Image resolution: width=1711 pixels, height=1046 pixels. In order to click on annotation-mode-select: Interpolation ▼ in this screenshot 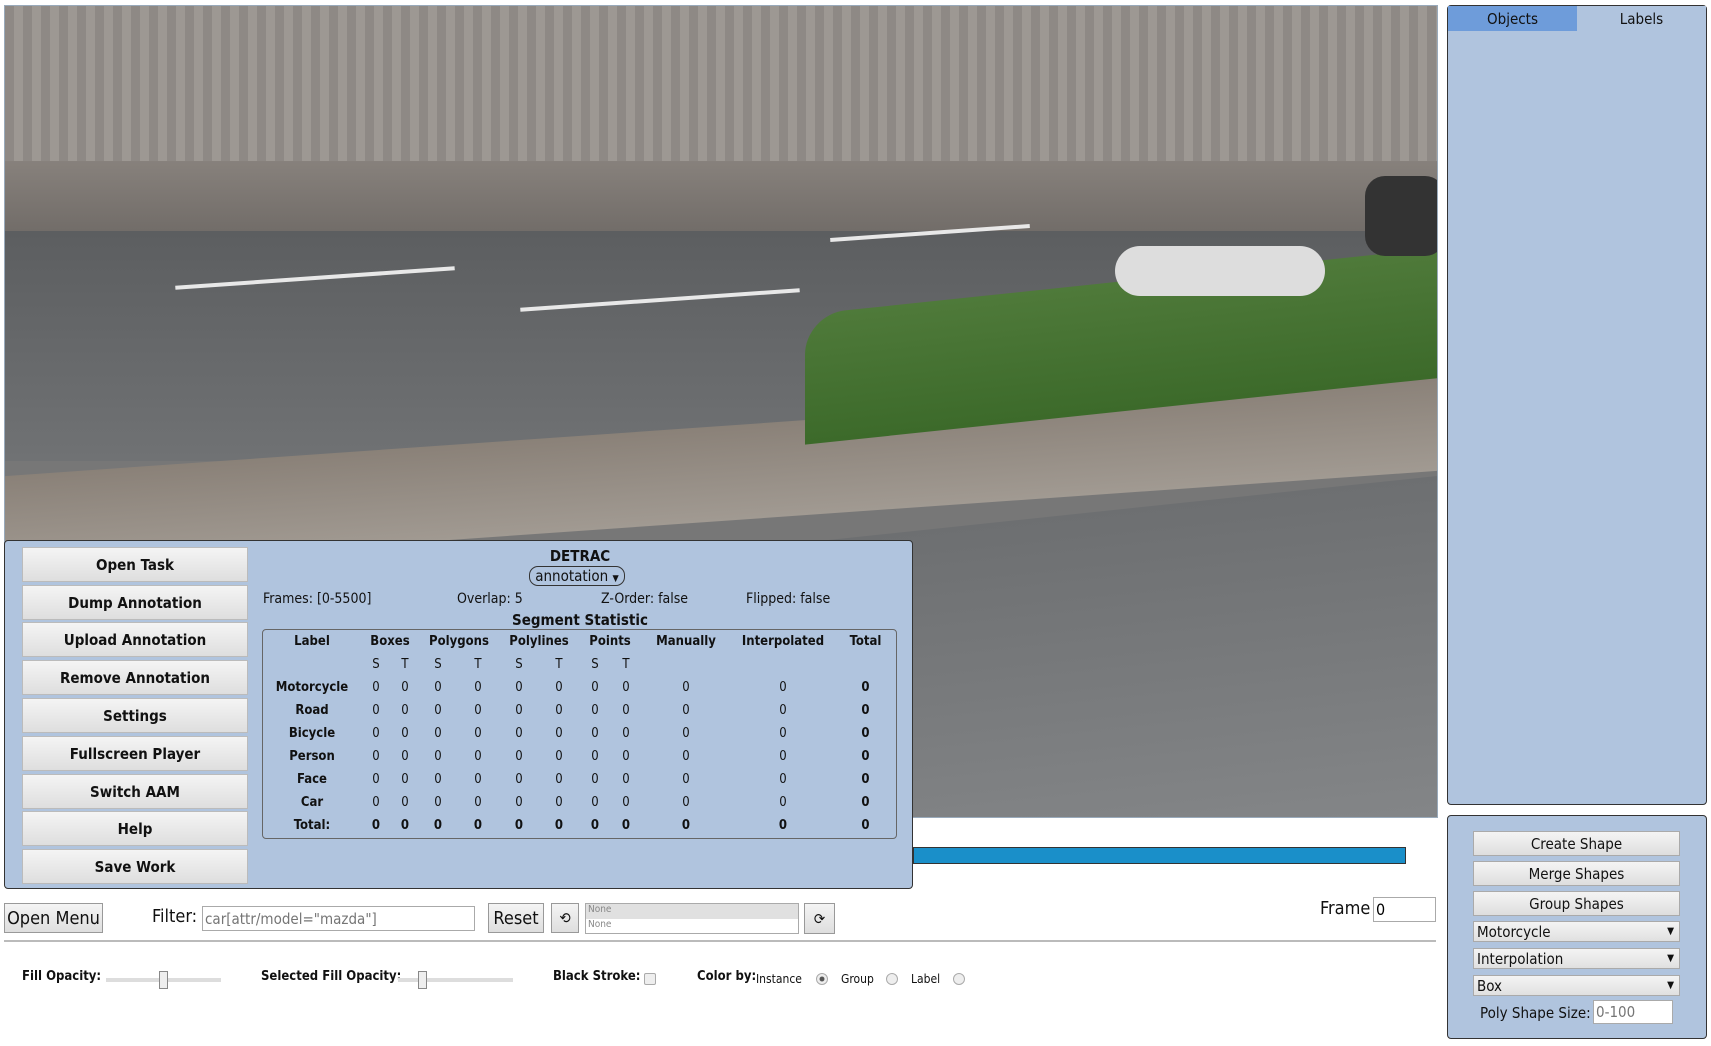, I will do `click(1576, 958)`.